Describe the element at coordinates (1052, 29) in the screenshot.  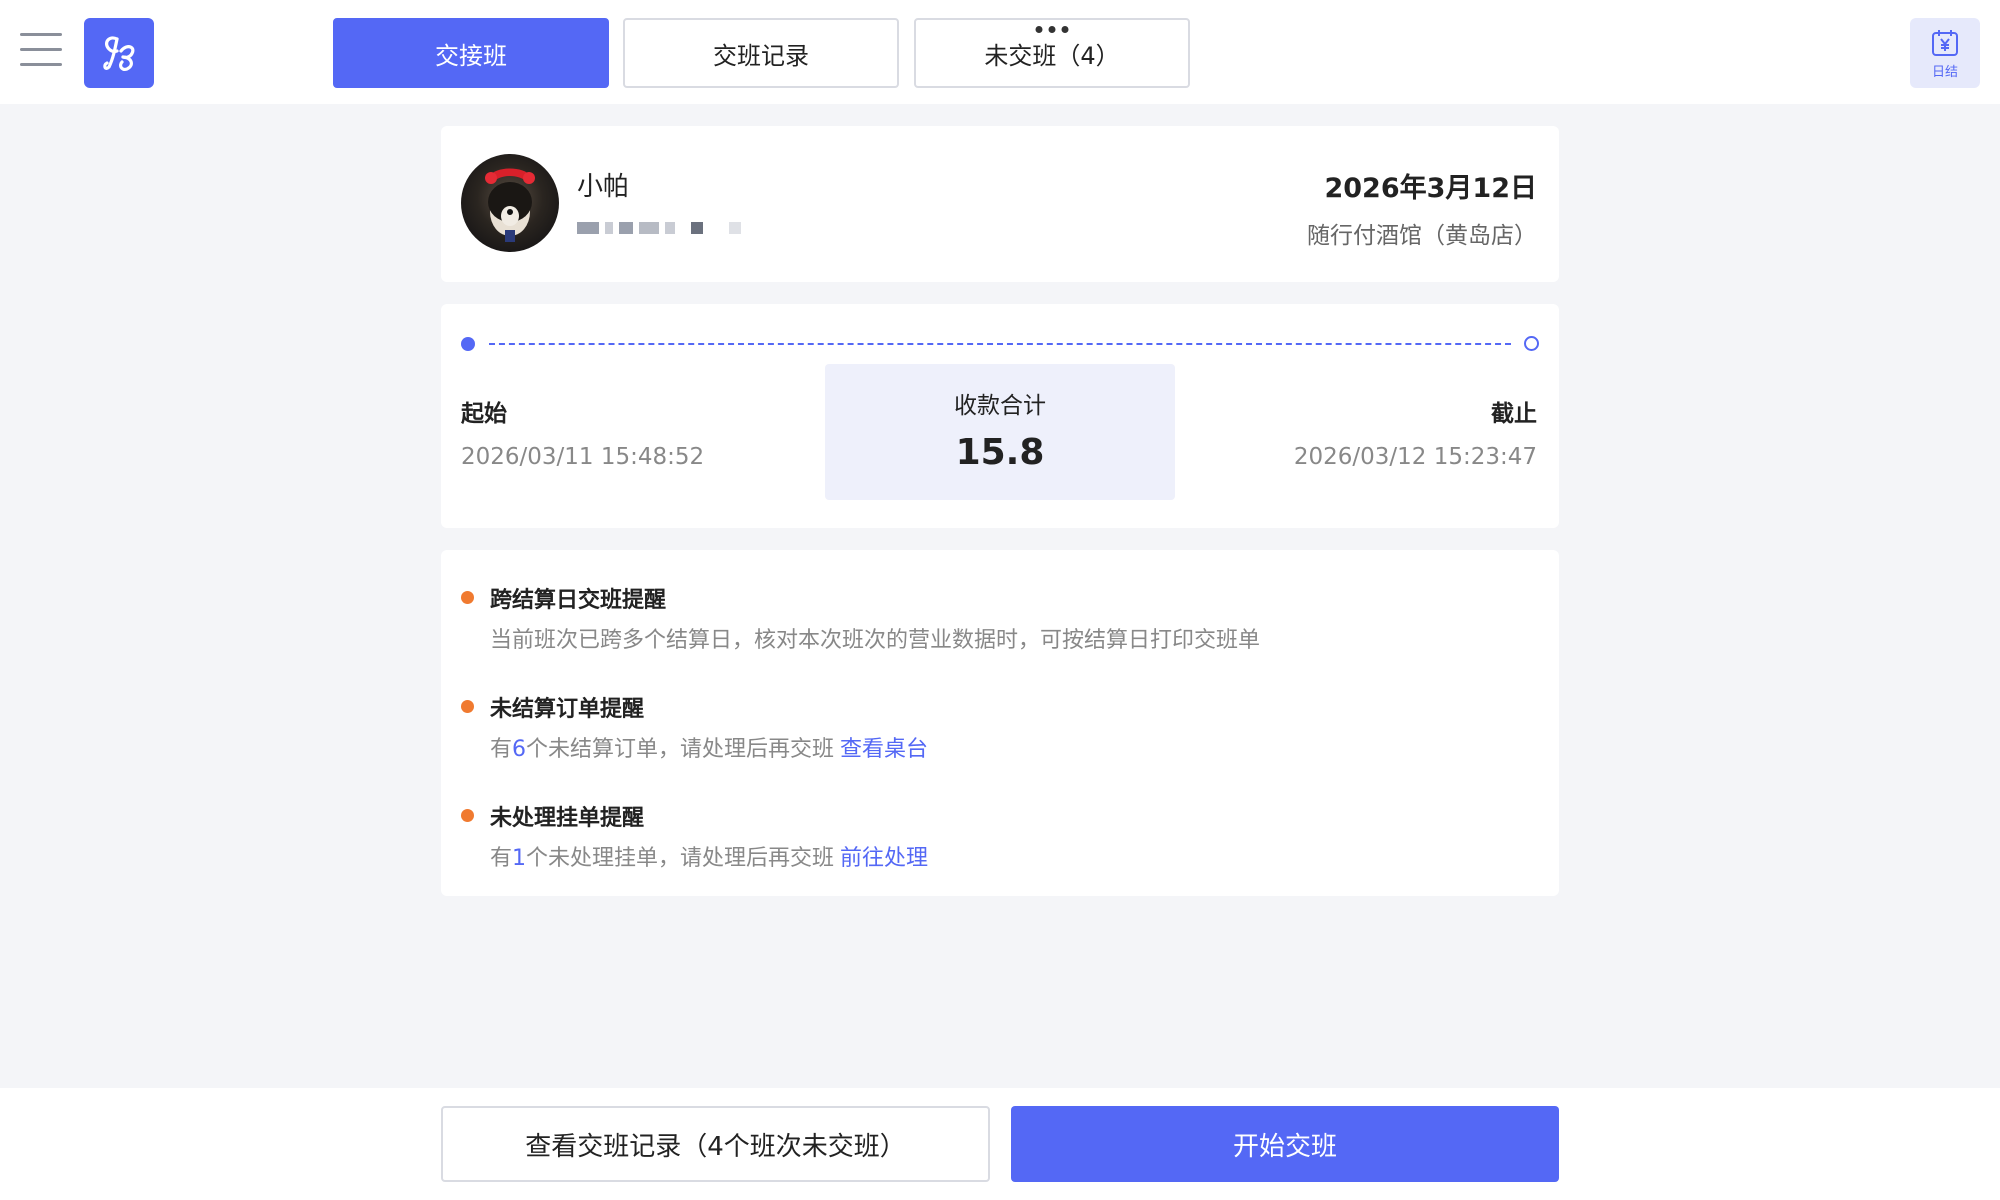
I see `more-dots-icon` at that location.